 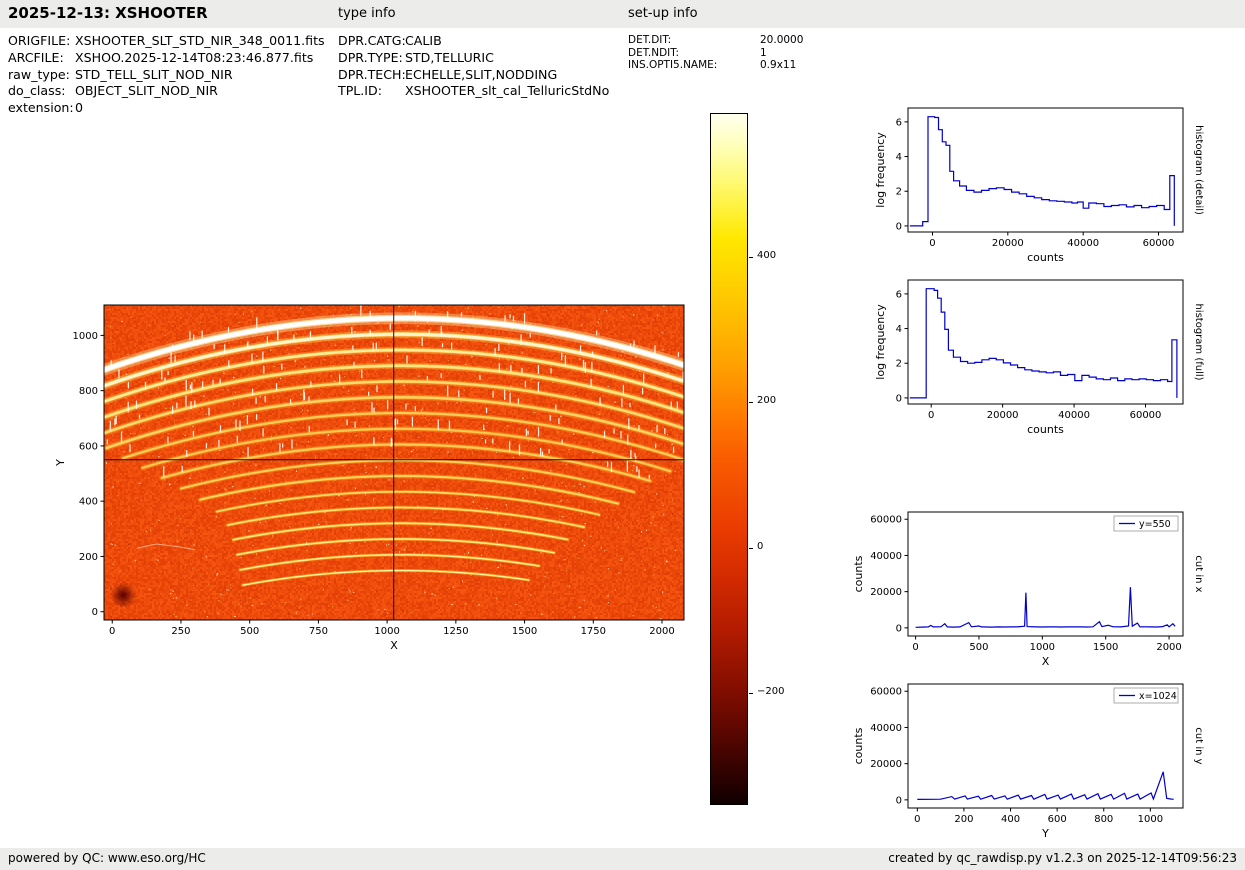 I want to click on meta-label: TPL.ID:, so click(x=360, y=91).